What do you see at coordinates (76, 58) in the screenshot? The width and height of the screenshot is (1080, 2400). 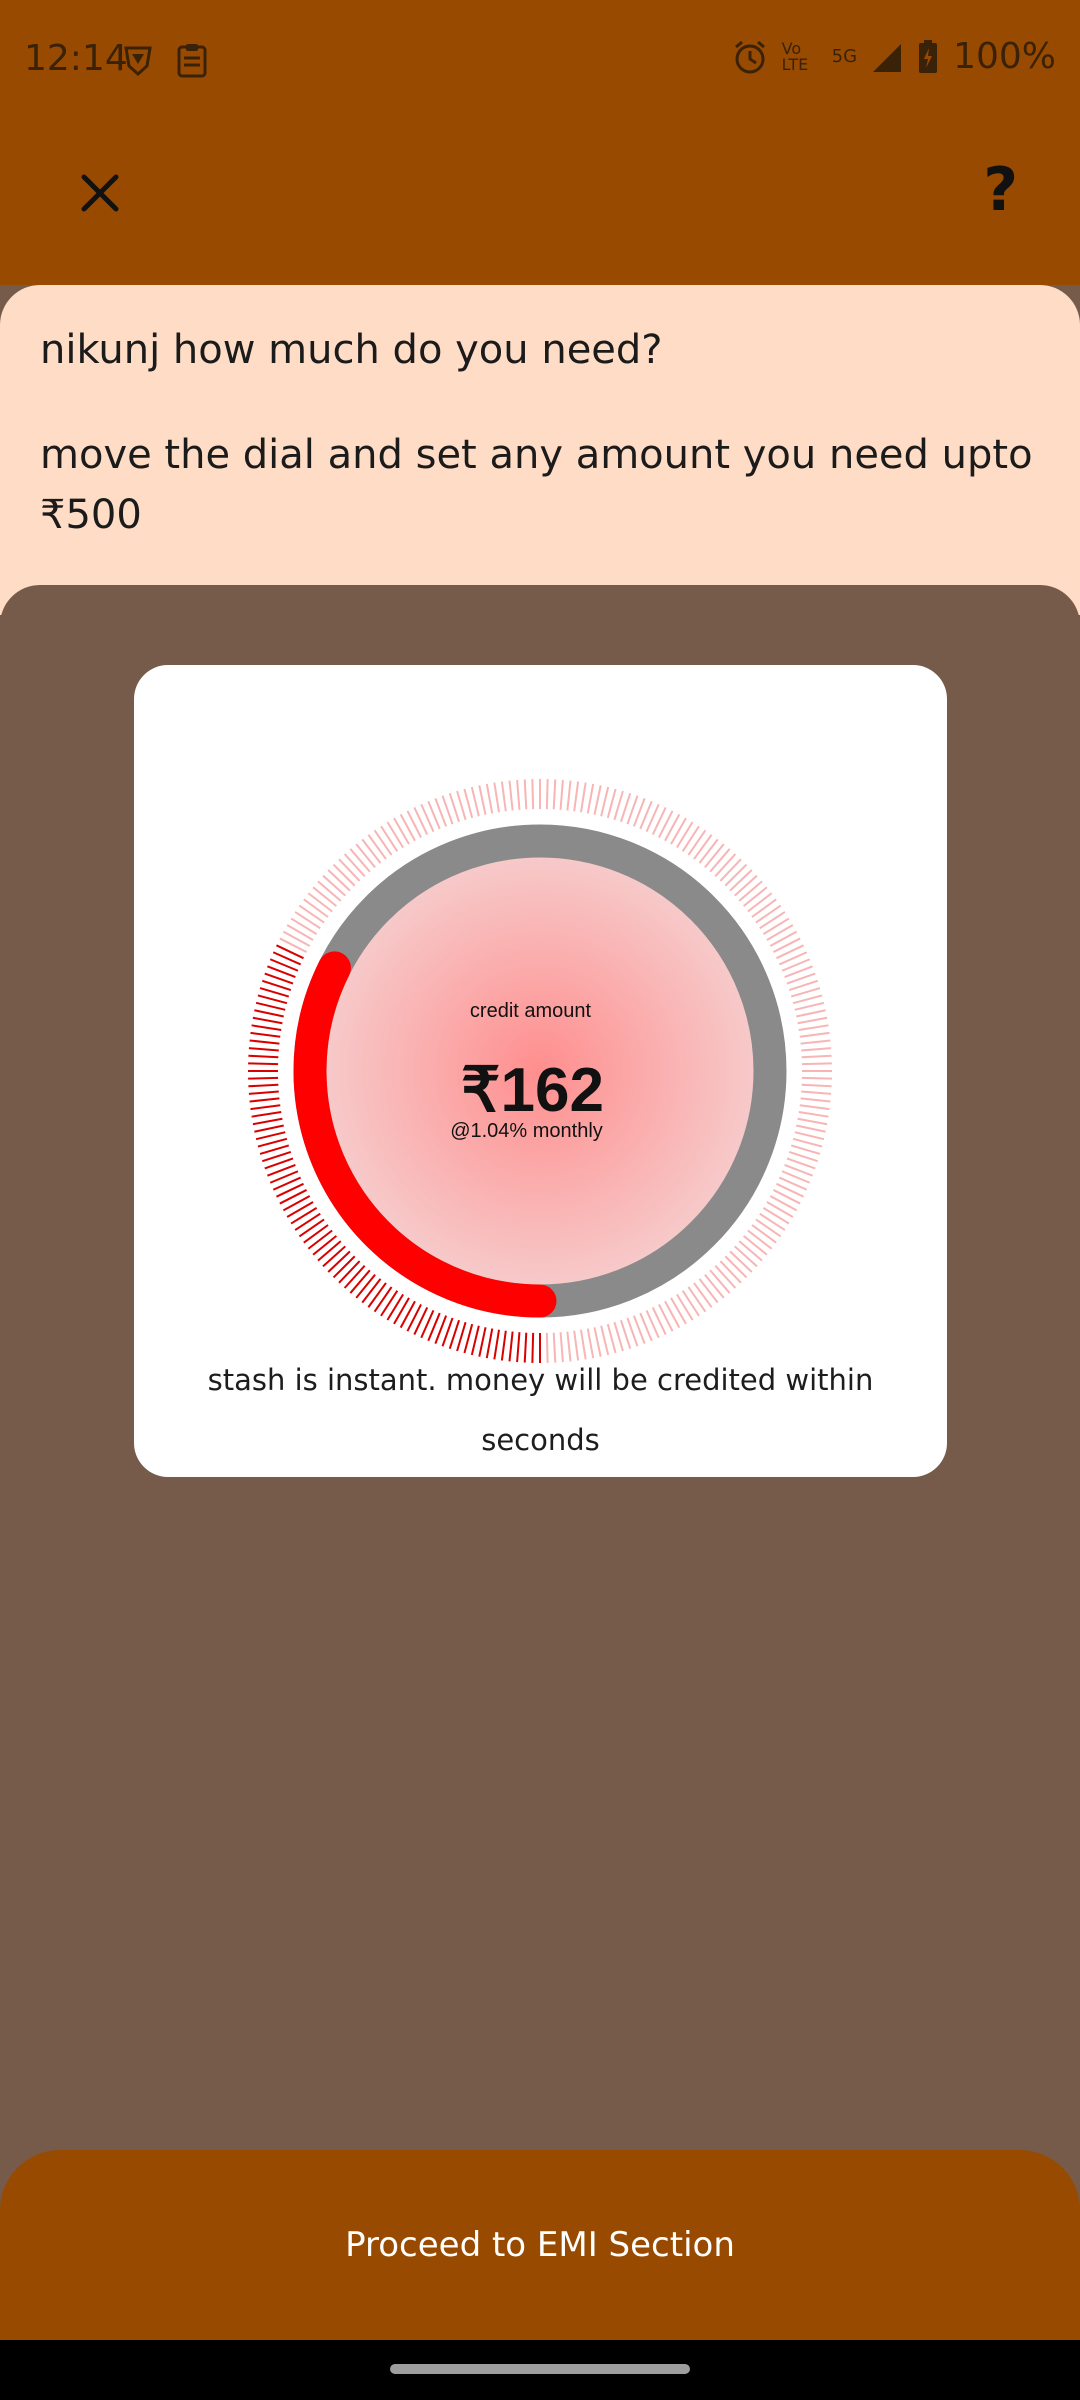 I see `status-time: 12:14` at bounding box center [76, 58].